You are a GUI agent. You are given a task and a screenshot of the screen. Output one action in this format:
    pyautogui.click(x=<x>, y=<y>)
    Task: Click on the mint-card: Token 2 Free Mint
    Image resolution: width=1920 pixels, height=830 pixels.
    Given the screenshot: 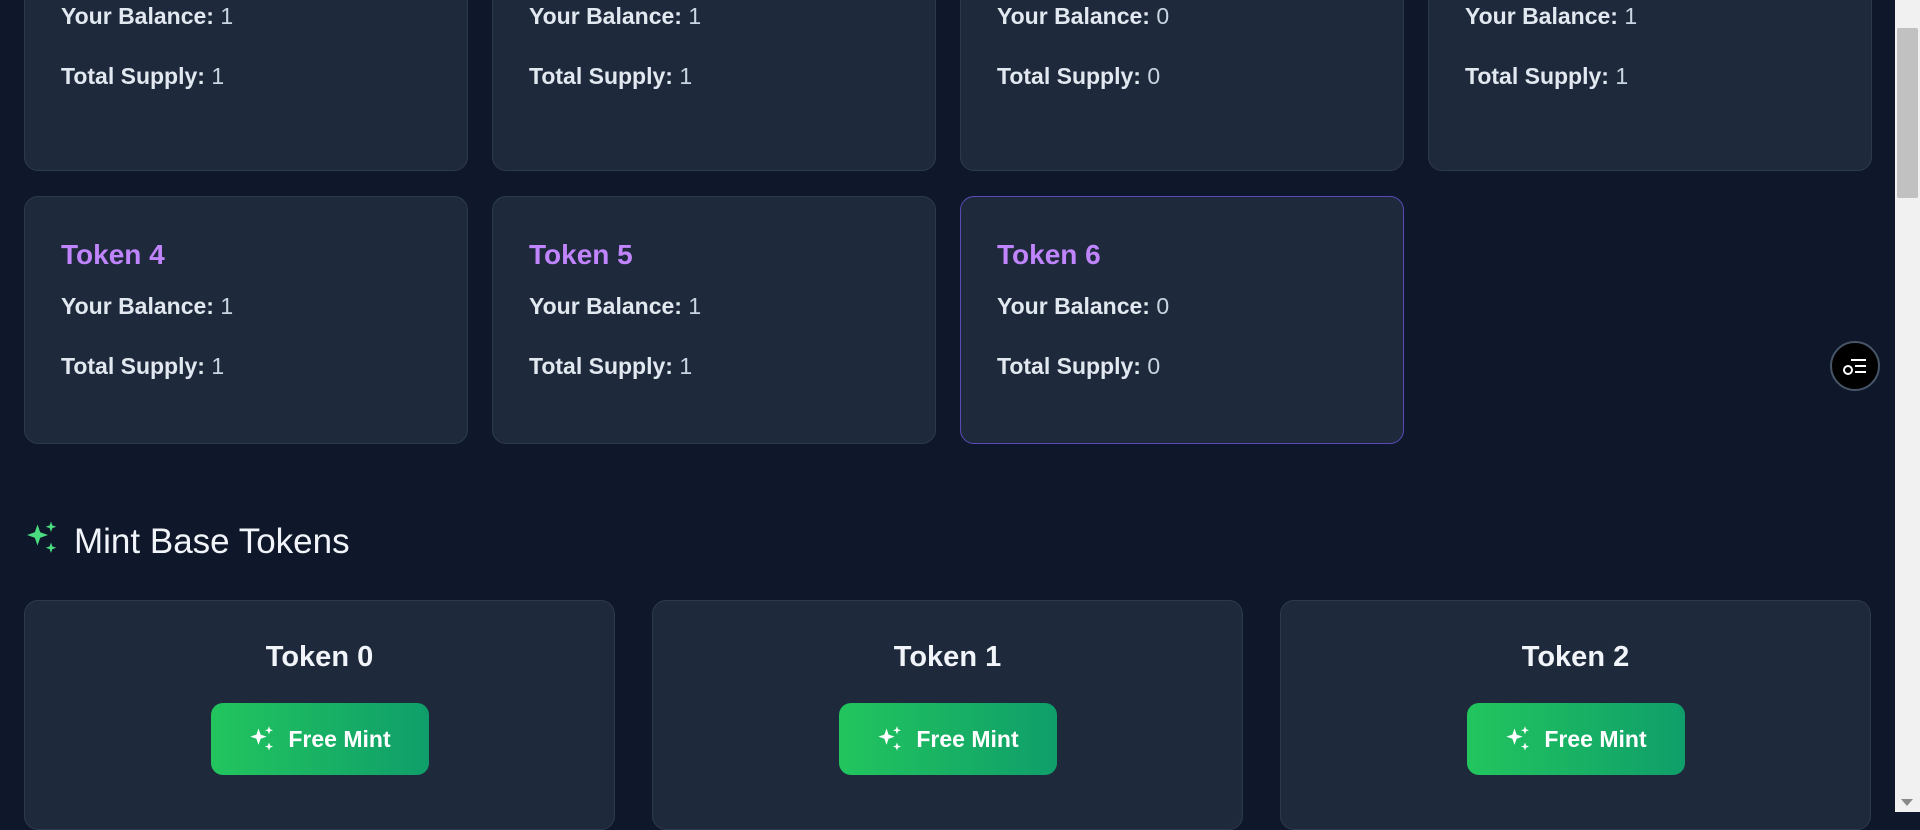 What is the action you would take?
    pyautogui.click(x=1575, y=715)
    